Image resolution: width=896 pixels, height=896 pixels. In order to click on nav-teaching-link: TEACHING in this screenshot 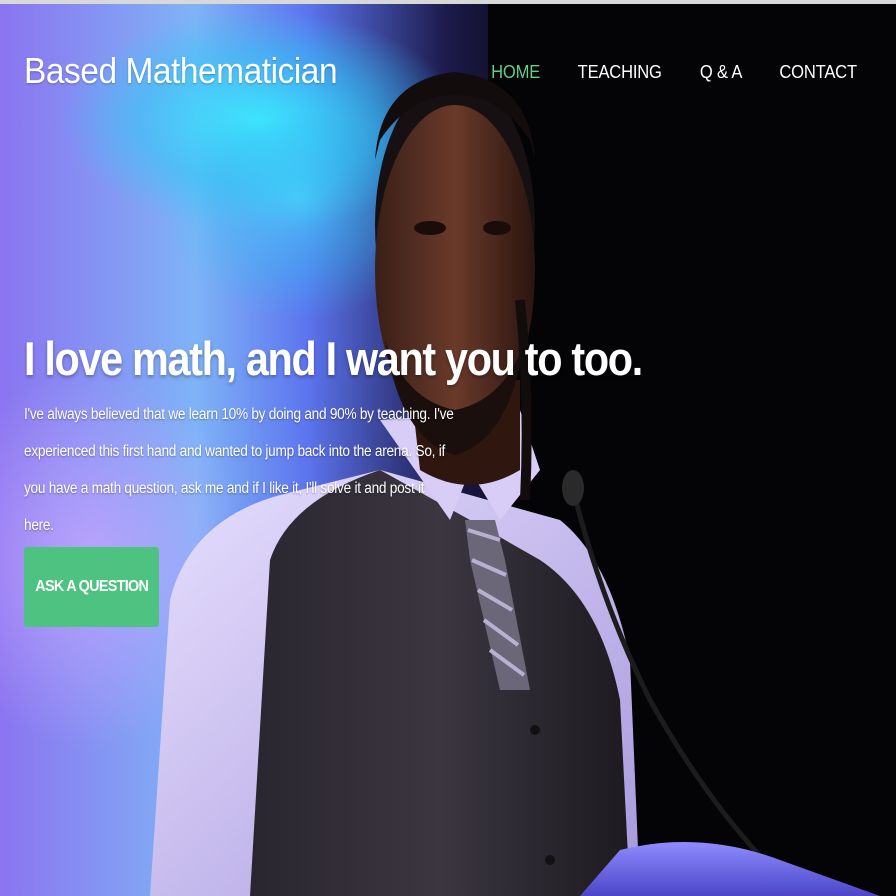, I will do `click(620, 72)`.